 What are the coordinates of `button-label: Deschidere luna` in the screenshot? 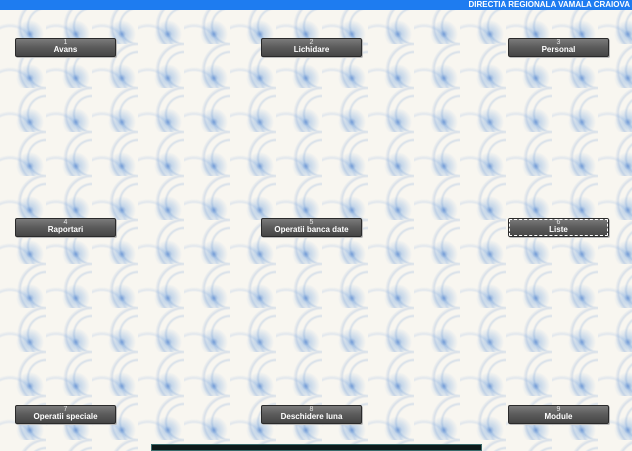 It's located at (311, 416).